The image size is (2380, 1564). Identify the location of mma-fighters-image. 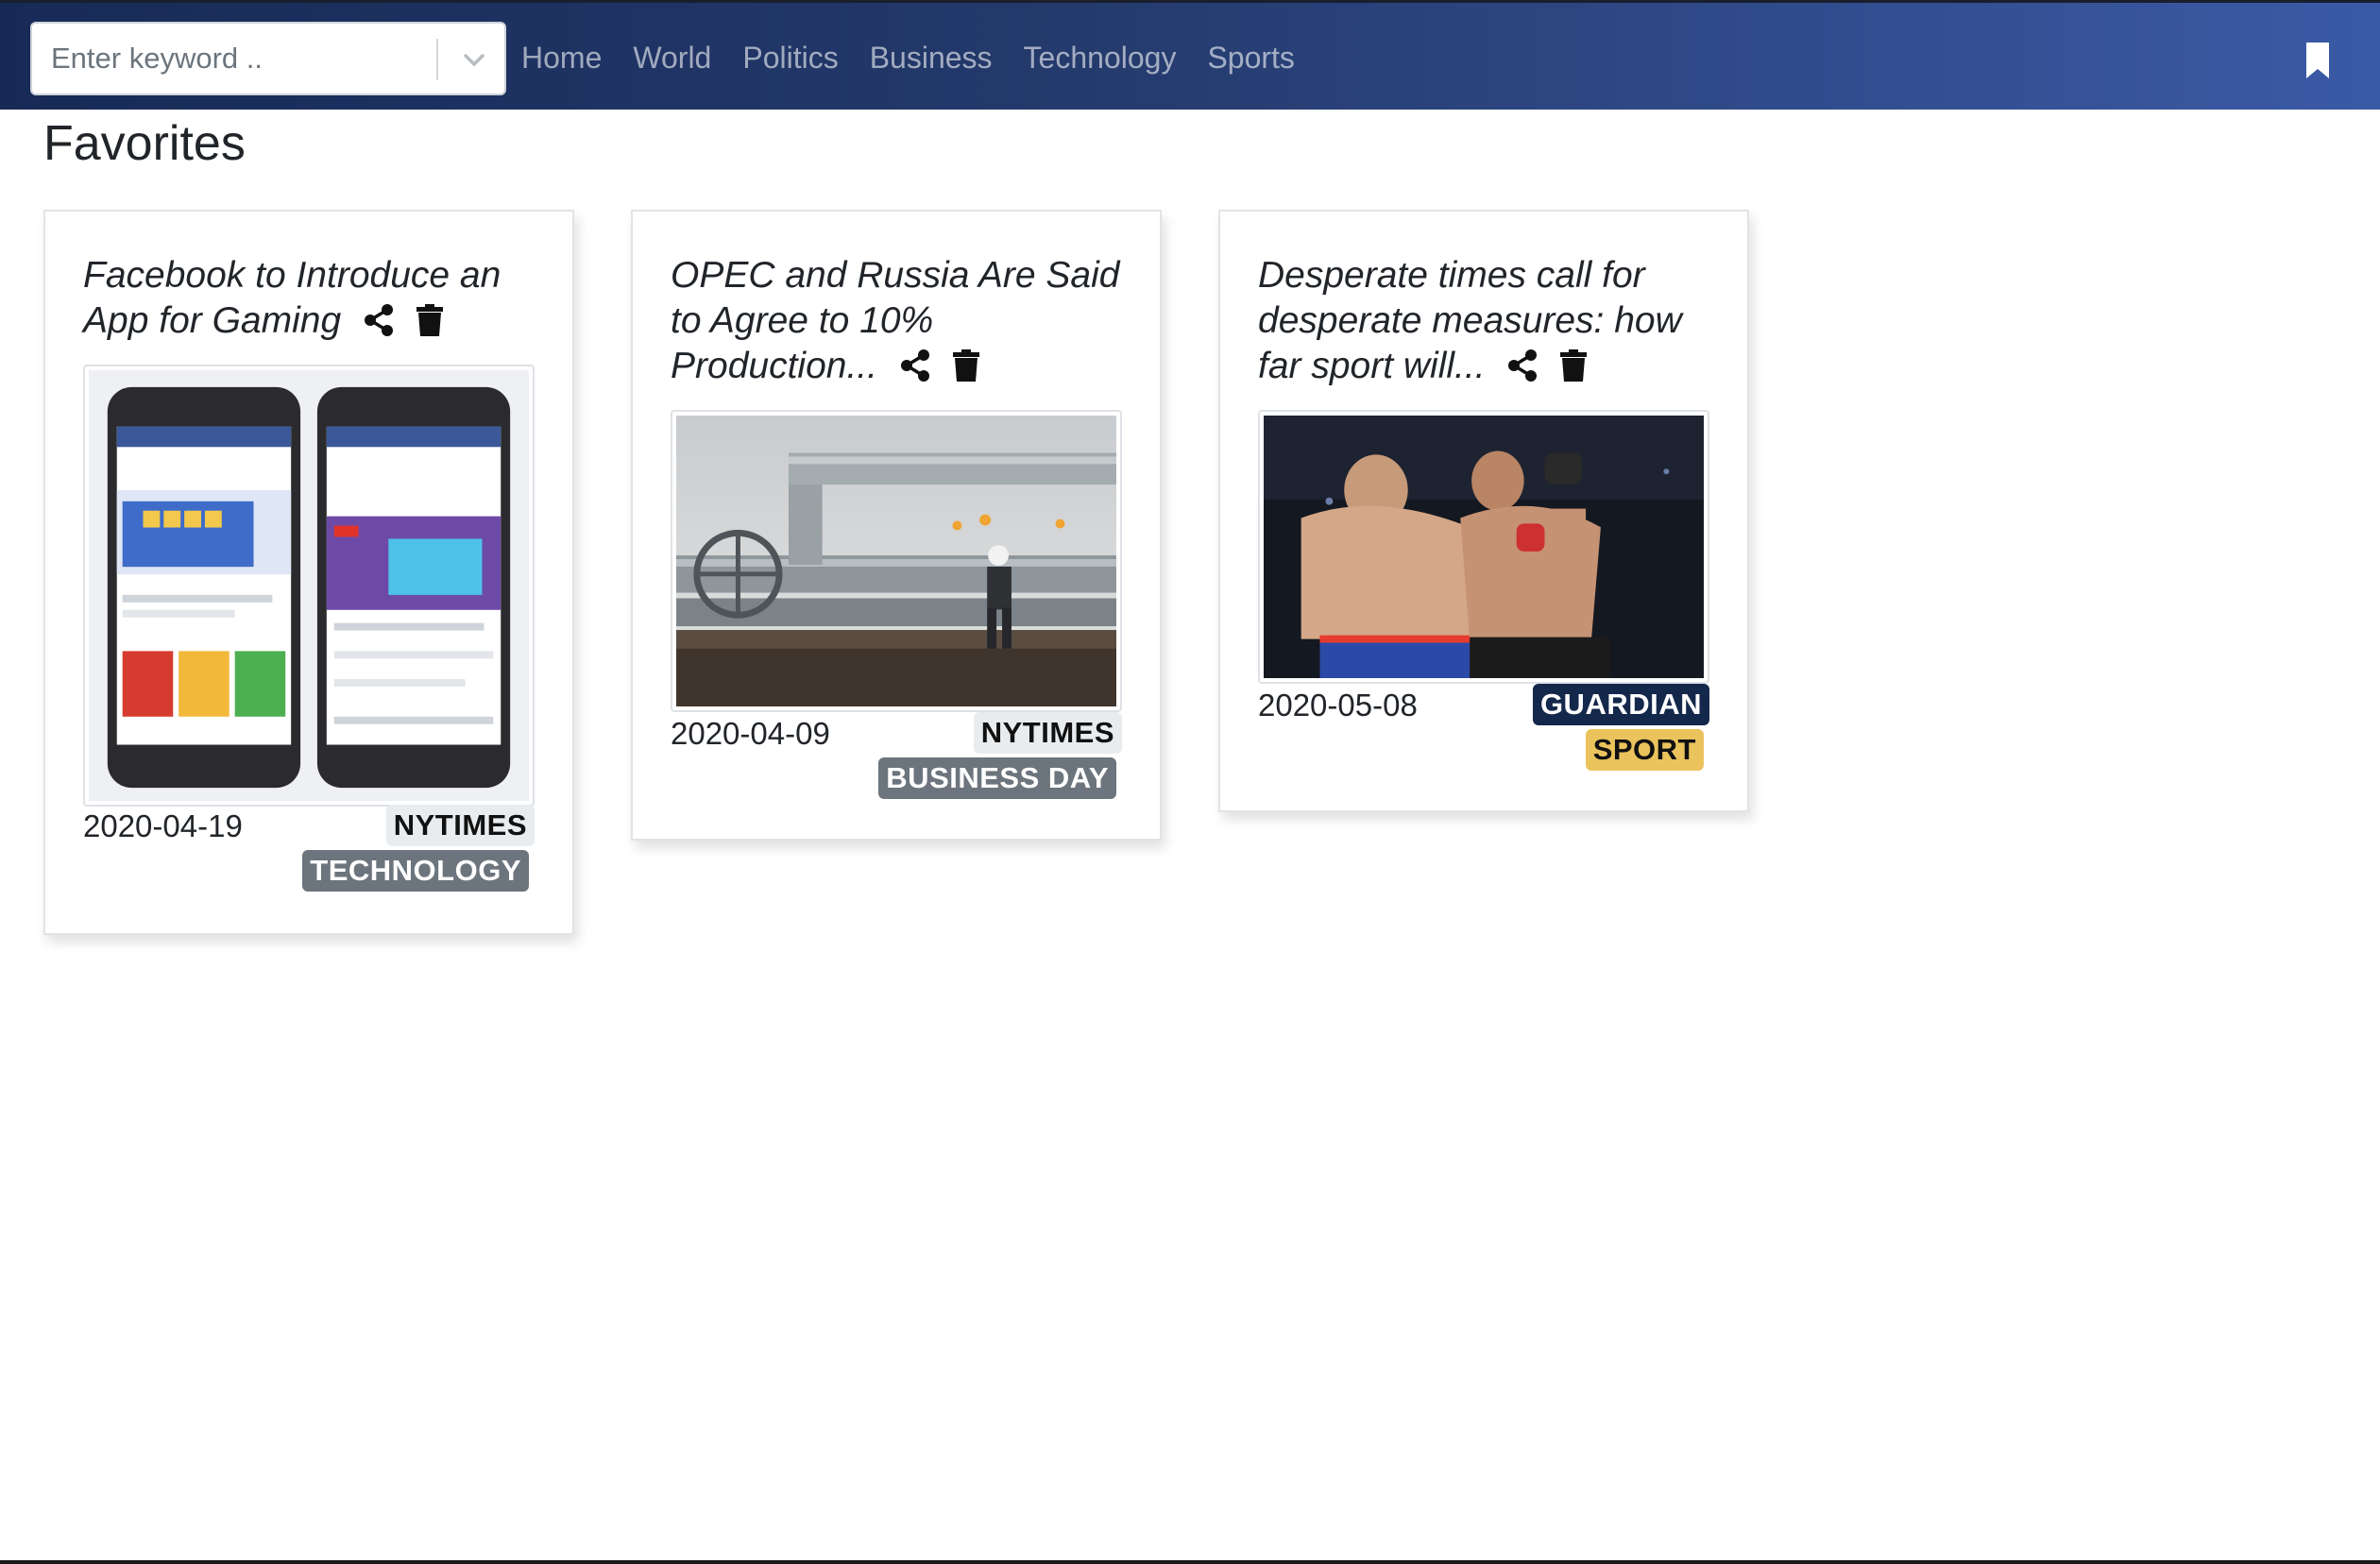
(1484, 547).